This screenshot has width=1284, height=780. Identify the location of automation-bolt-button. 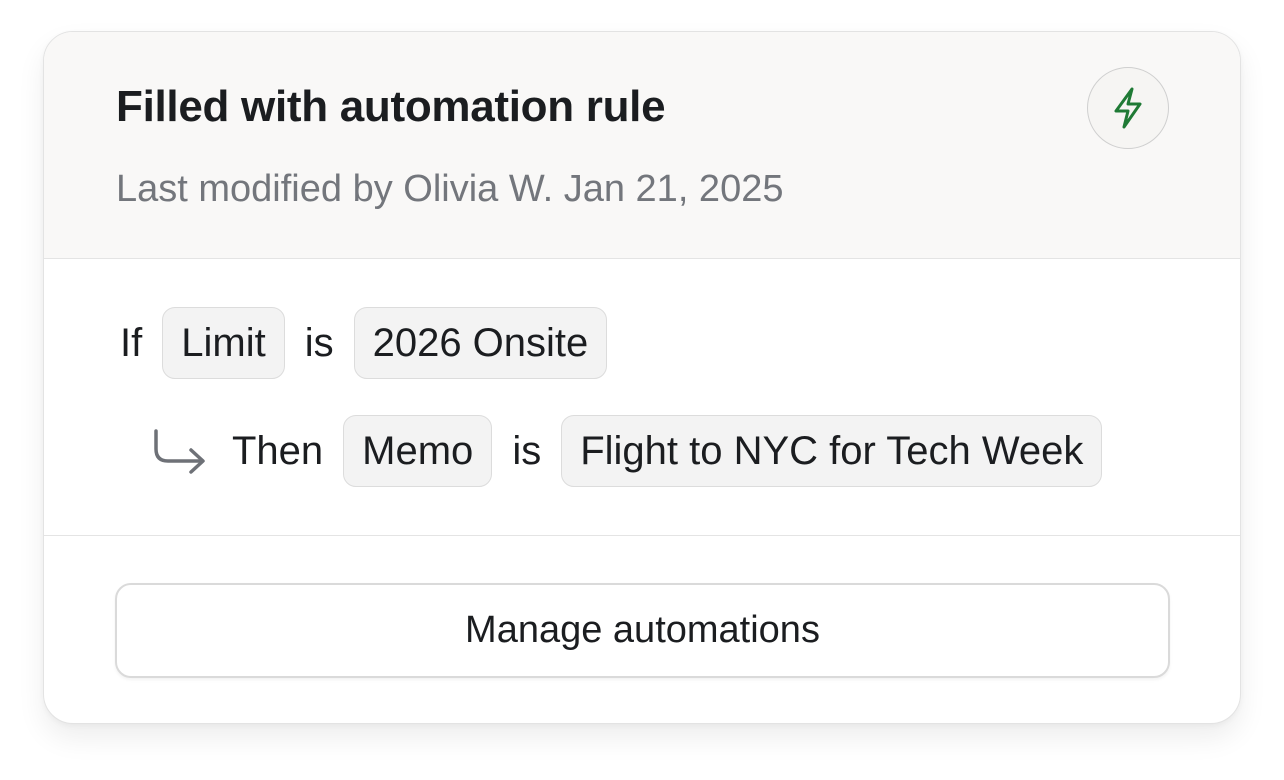
(1128, 108).